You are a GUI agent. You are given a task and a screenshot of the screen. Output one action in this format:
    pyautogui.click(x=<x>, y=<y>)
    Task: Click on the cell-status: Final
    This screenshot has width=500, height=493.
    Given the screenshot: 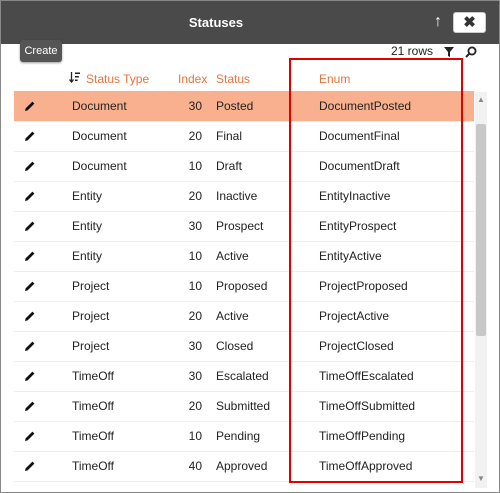 What is the action you would take?
    pyautogui.click(x=229, y=136)
    